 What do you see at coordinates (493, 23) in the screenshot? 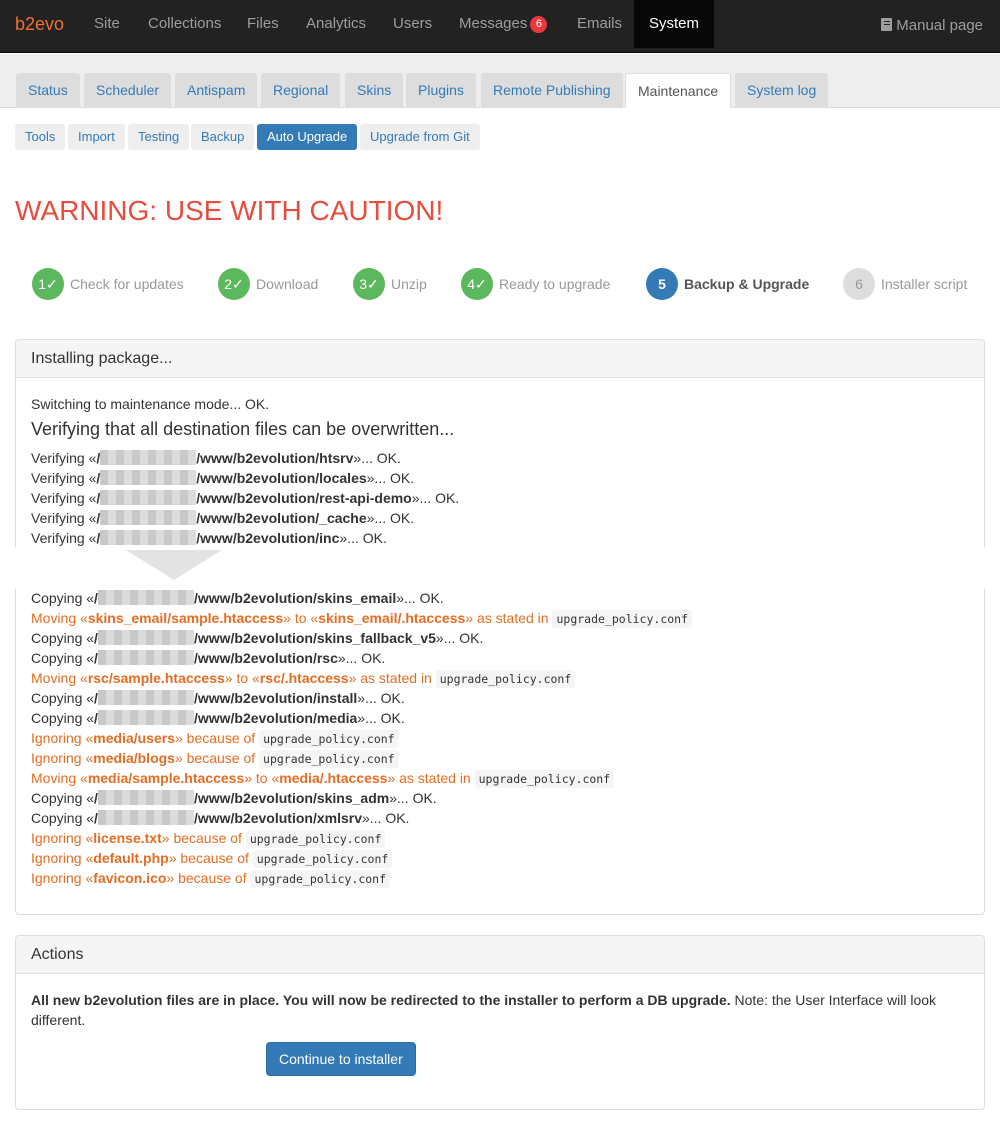
I see `nav-messages-label: Messages` at bounding box center [493, 23].